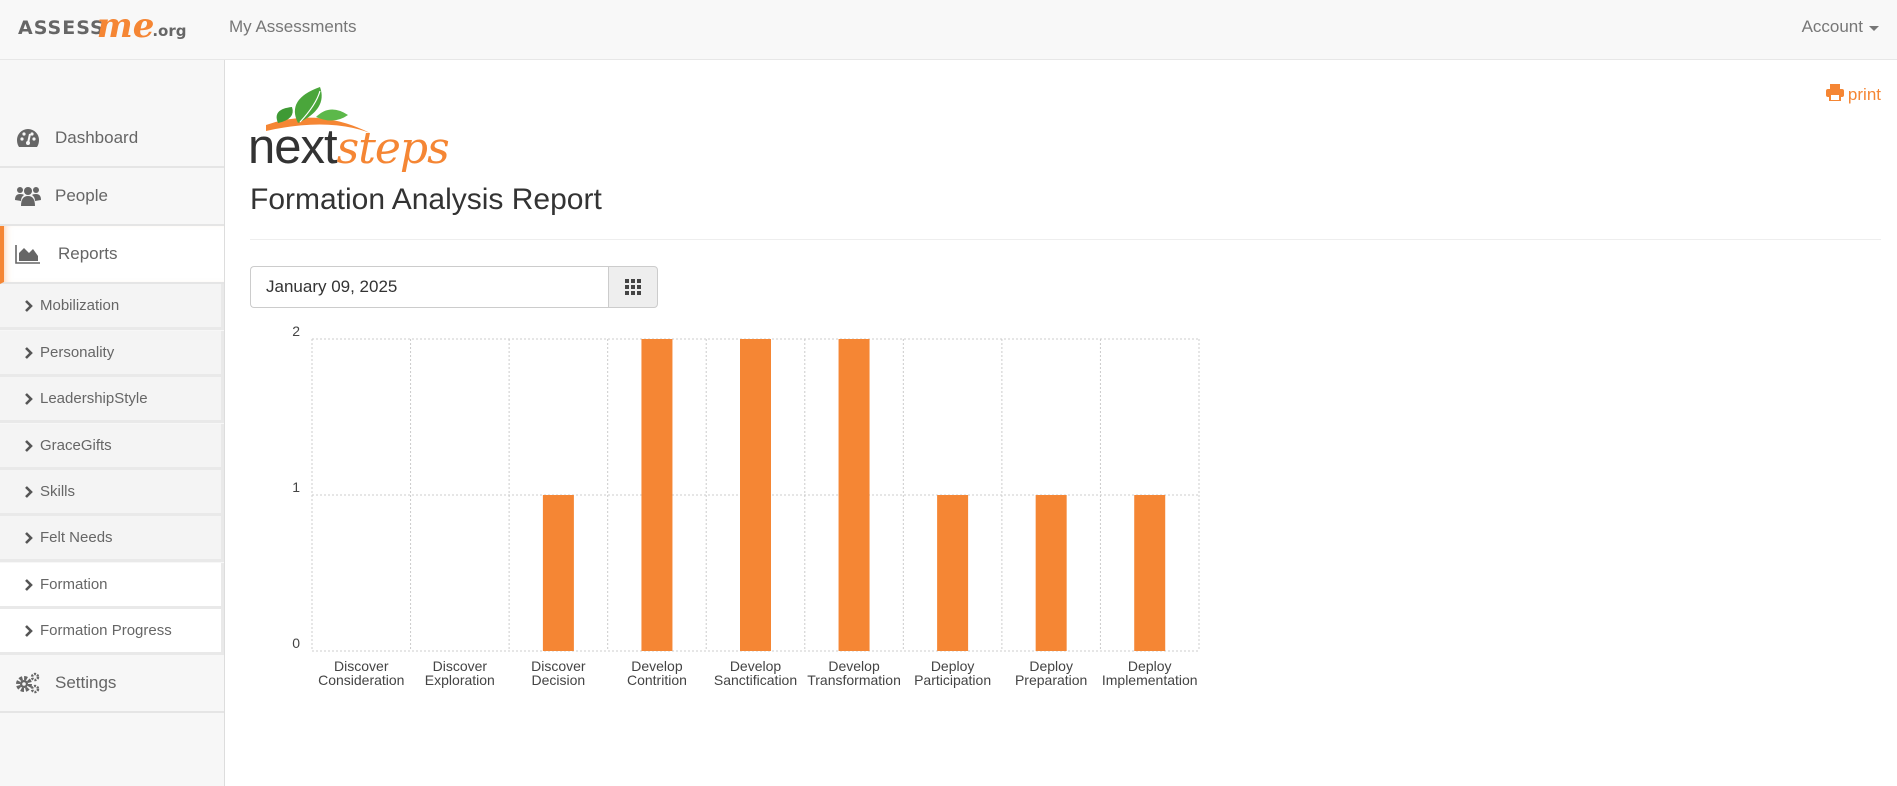 The height and width of the screenshot is (786, 1897). I want to click on sidebar-subitem-personality: Personality, so click(112, 354).